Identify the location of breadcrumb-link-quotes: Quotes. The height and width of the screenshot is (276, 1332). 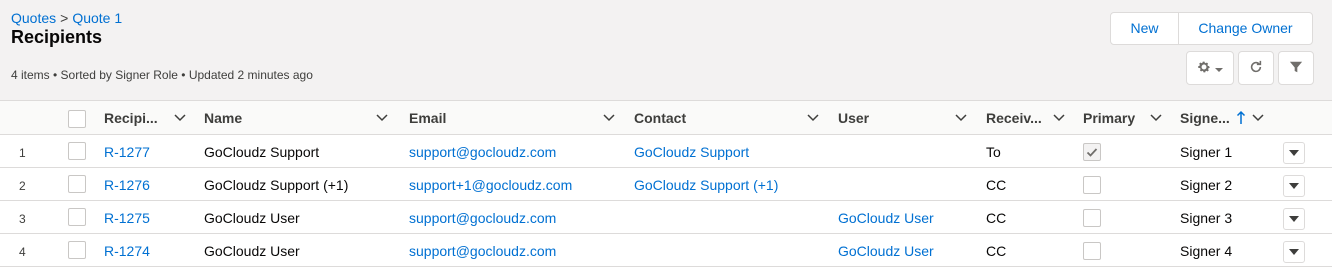
(33, 18).